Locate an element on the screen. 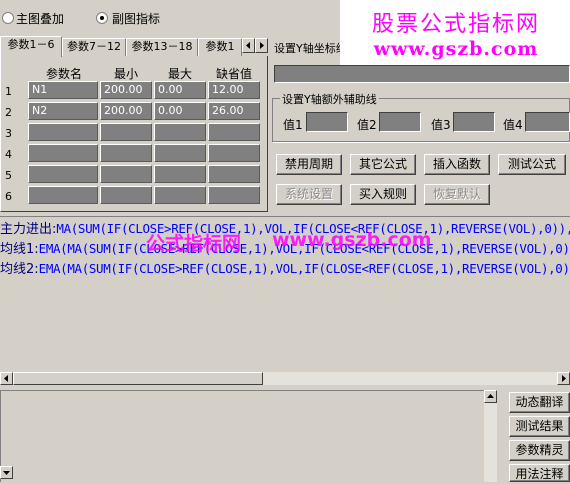  import-rules-button: 买入规则 is located at coordinates (383, 194).